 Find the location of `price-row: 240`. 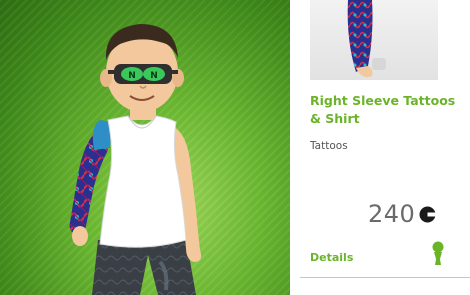

price-row: 240 is located at coordinates (402, 214).